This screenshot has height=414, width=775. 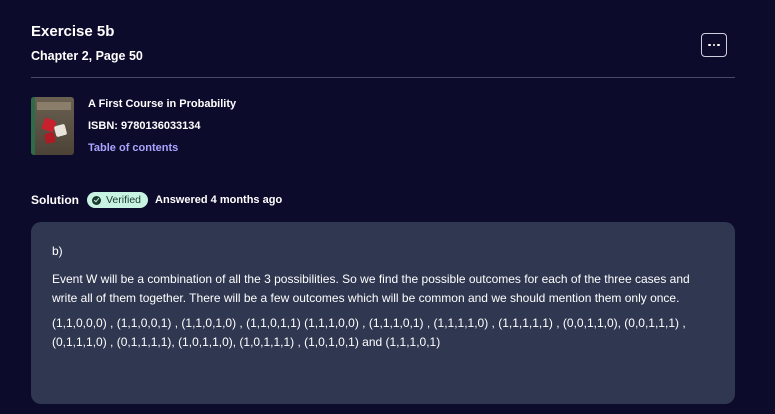 I want to click on verified-badge: Verified, so click(x=118, y=200).